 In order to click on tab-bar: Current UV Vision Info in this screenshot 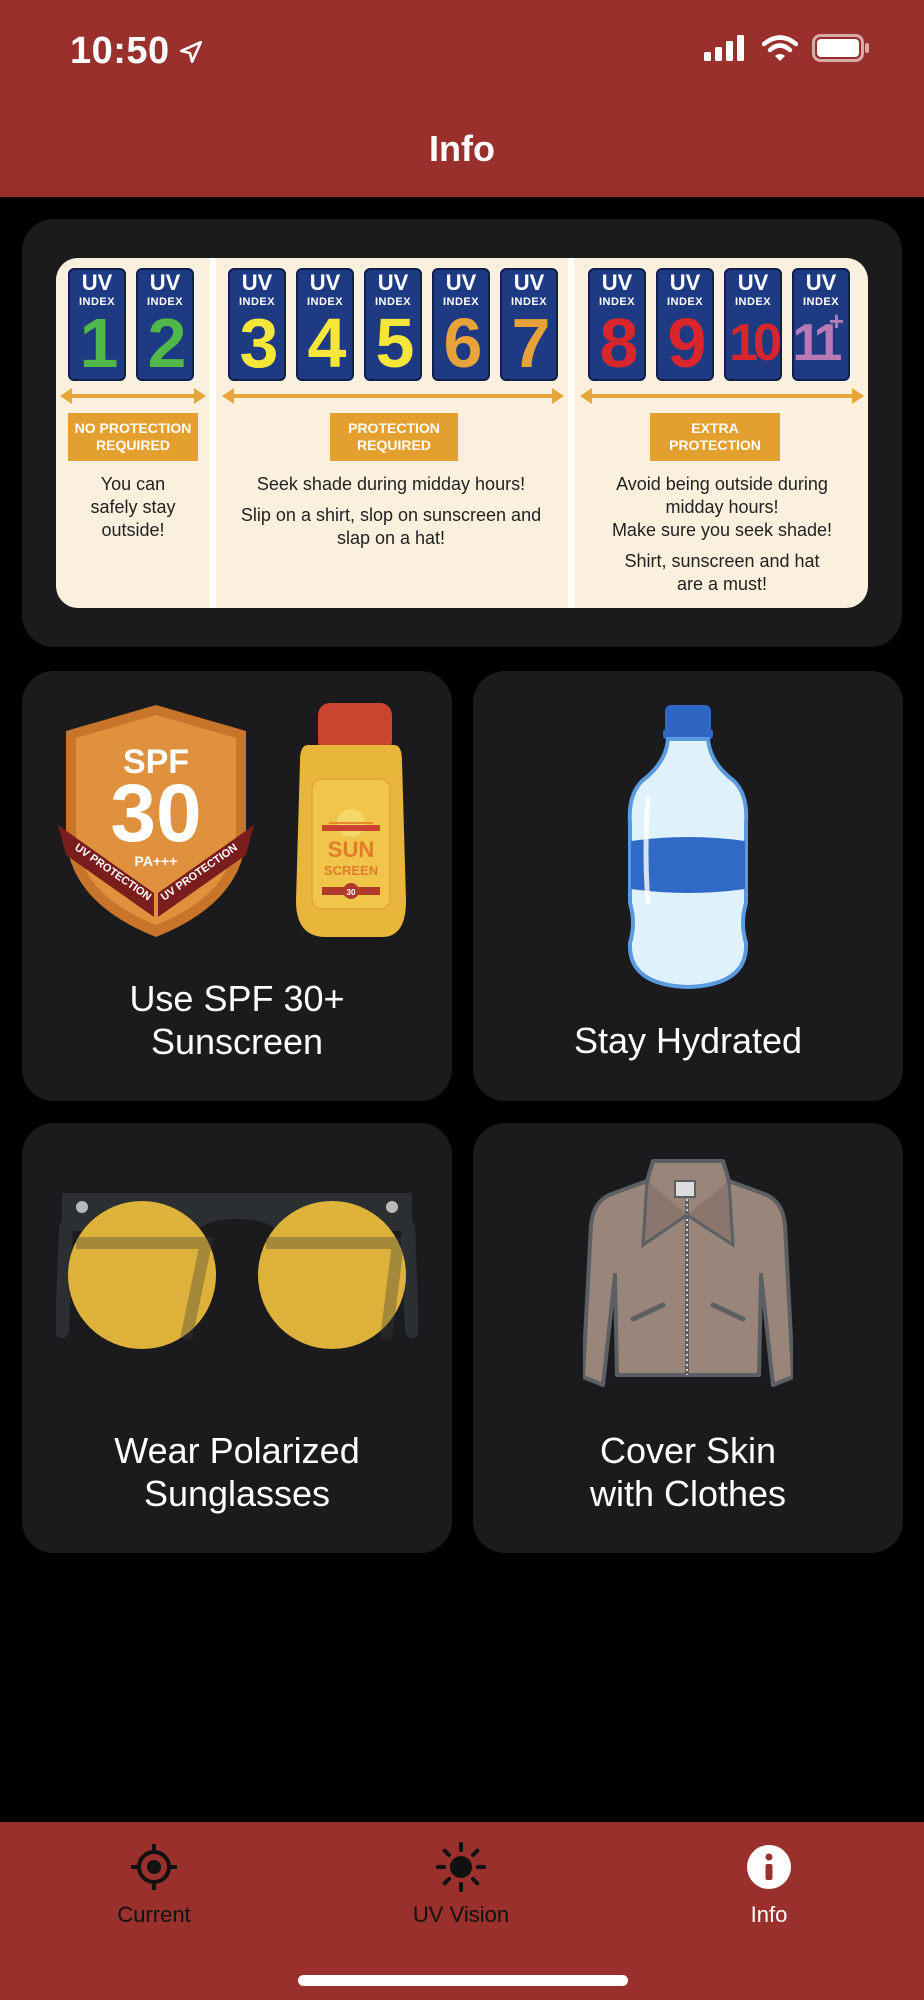, I will do `click(462, 1911)`.